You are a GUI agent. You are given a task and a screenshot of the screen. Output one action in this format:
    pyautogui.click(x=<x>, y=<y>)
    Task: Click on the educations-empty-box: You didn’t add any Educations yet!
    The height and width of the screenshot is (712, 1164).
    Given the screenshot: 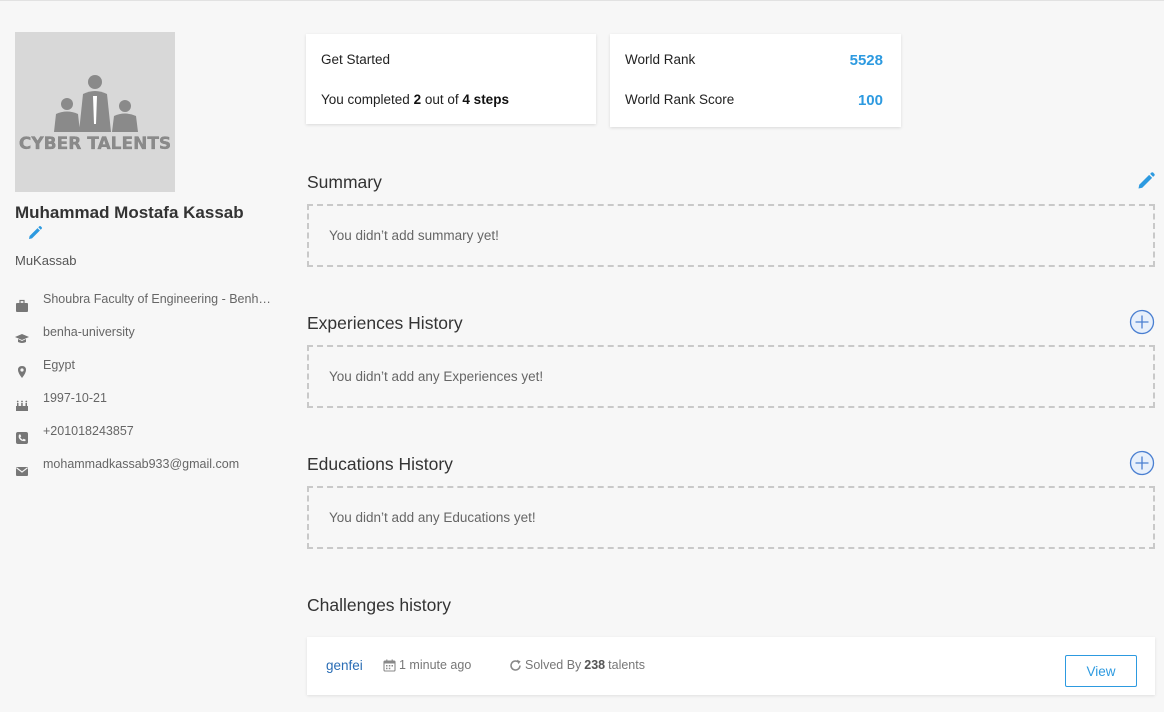 What is the action you would take?
    pyautogui.click(x=731, y=517)
    